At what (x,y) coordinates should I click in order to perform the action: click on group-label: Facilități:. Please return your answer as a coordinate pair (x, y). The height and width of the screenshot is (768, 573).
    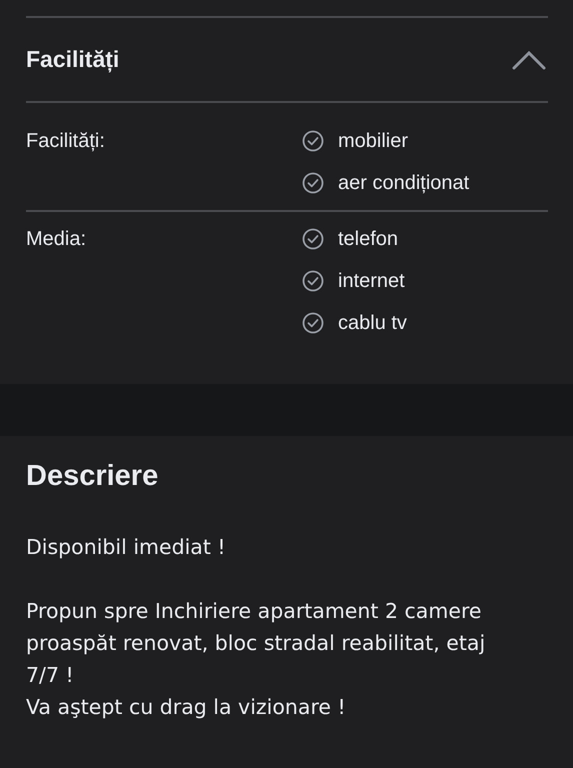
    Looking at the image, I should click on (66, 141).